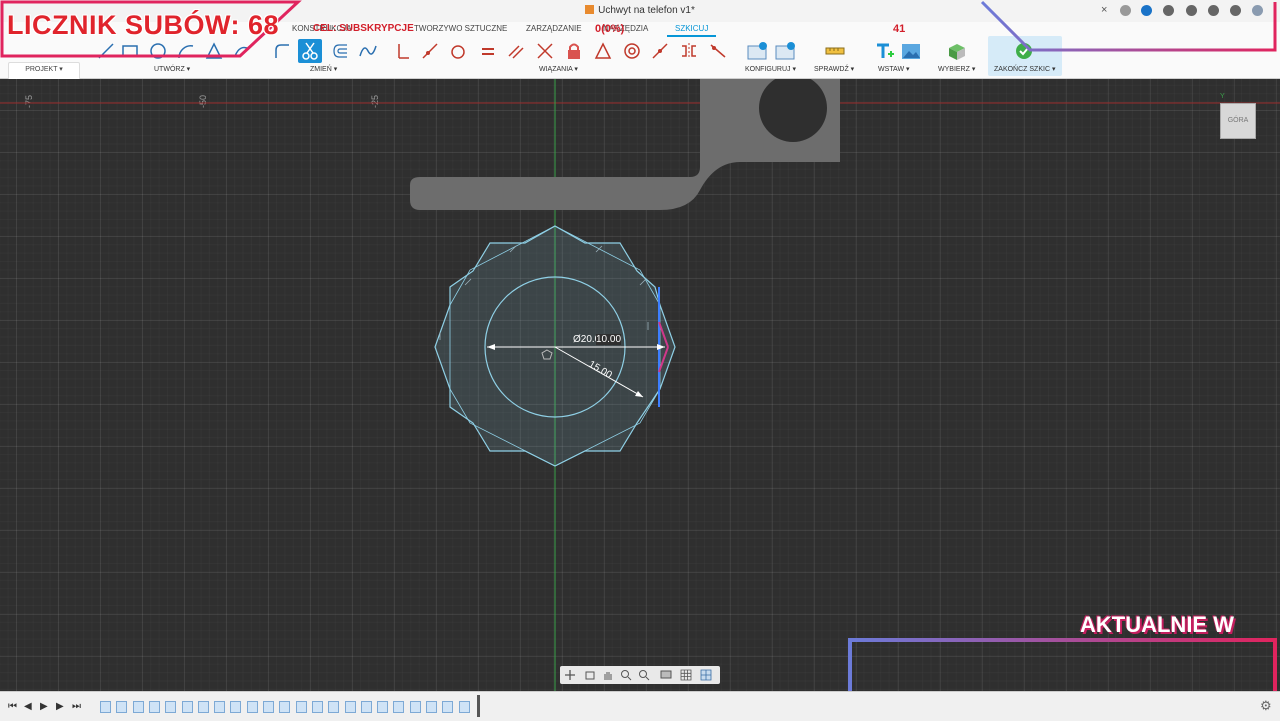 The image size is (1280, 721). I want to click on tangent-constraint-icon, so click(430, 51).